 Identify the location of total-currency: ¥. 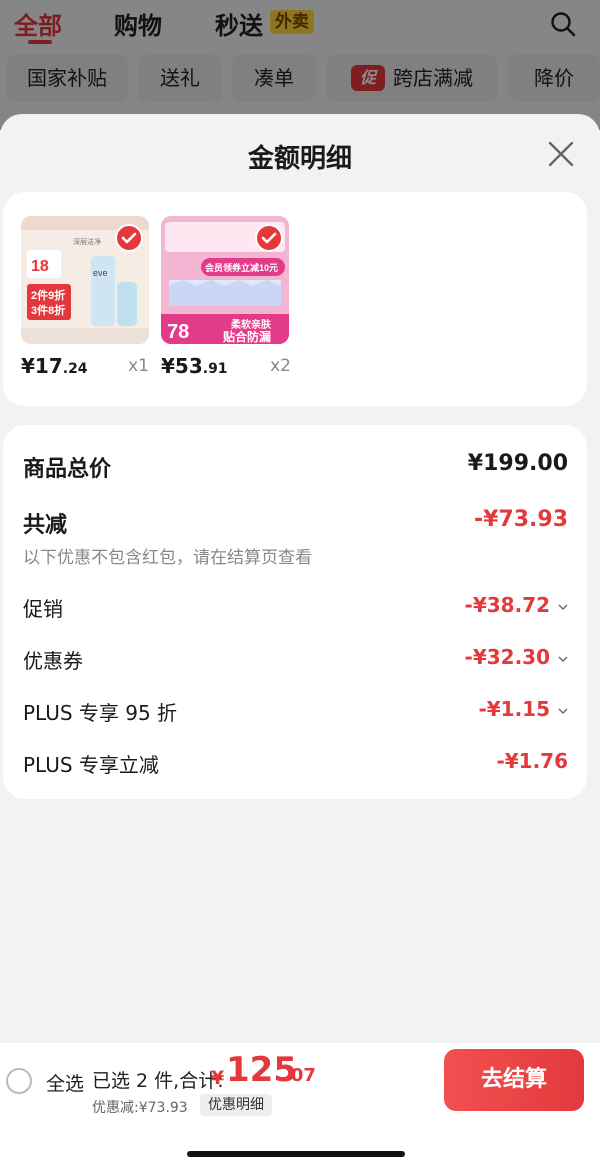
(218, 1078).